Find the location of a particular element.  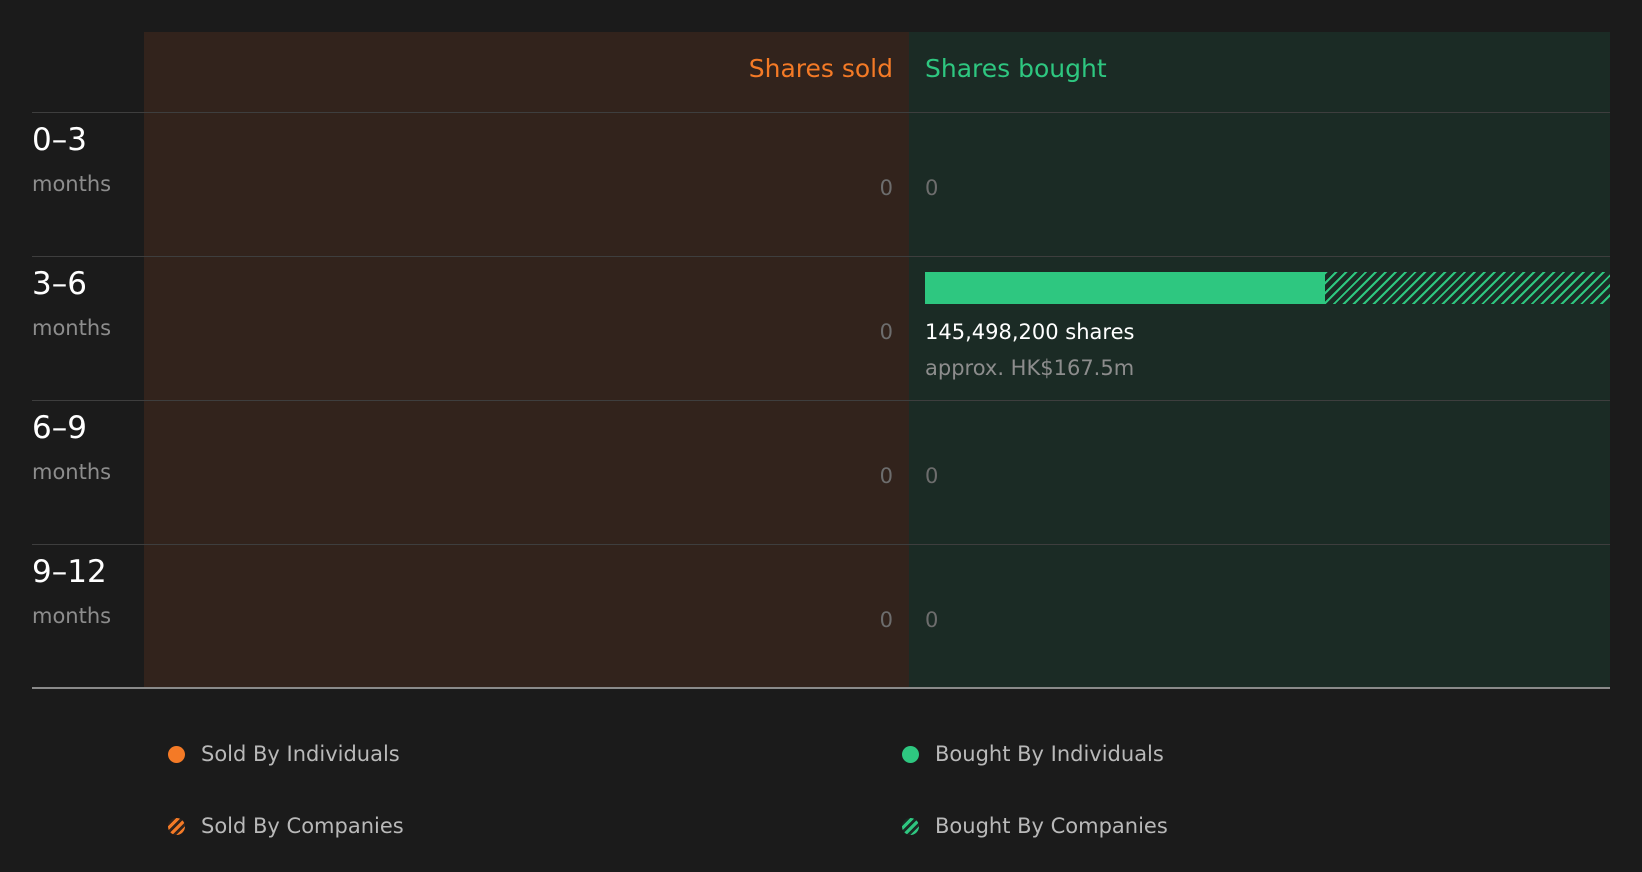

hatched-green-dot-icon is located at coordinates (910, 826).